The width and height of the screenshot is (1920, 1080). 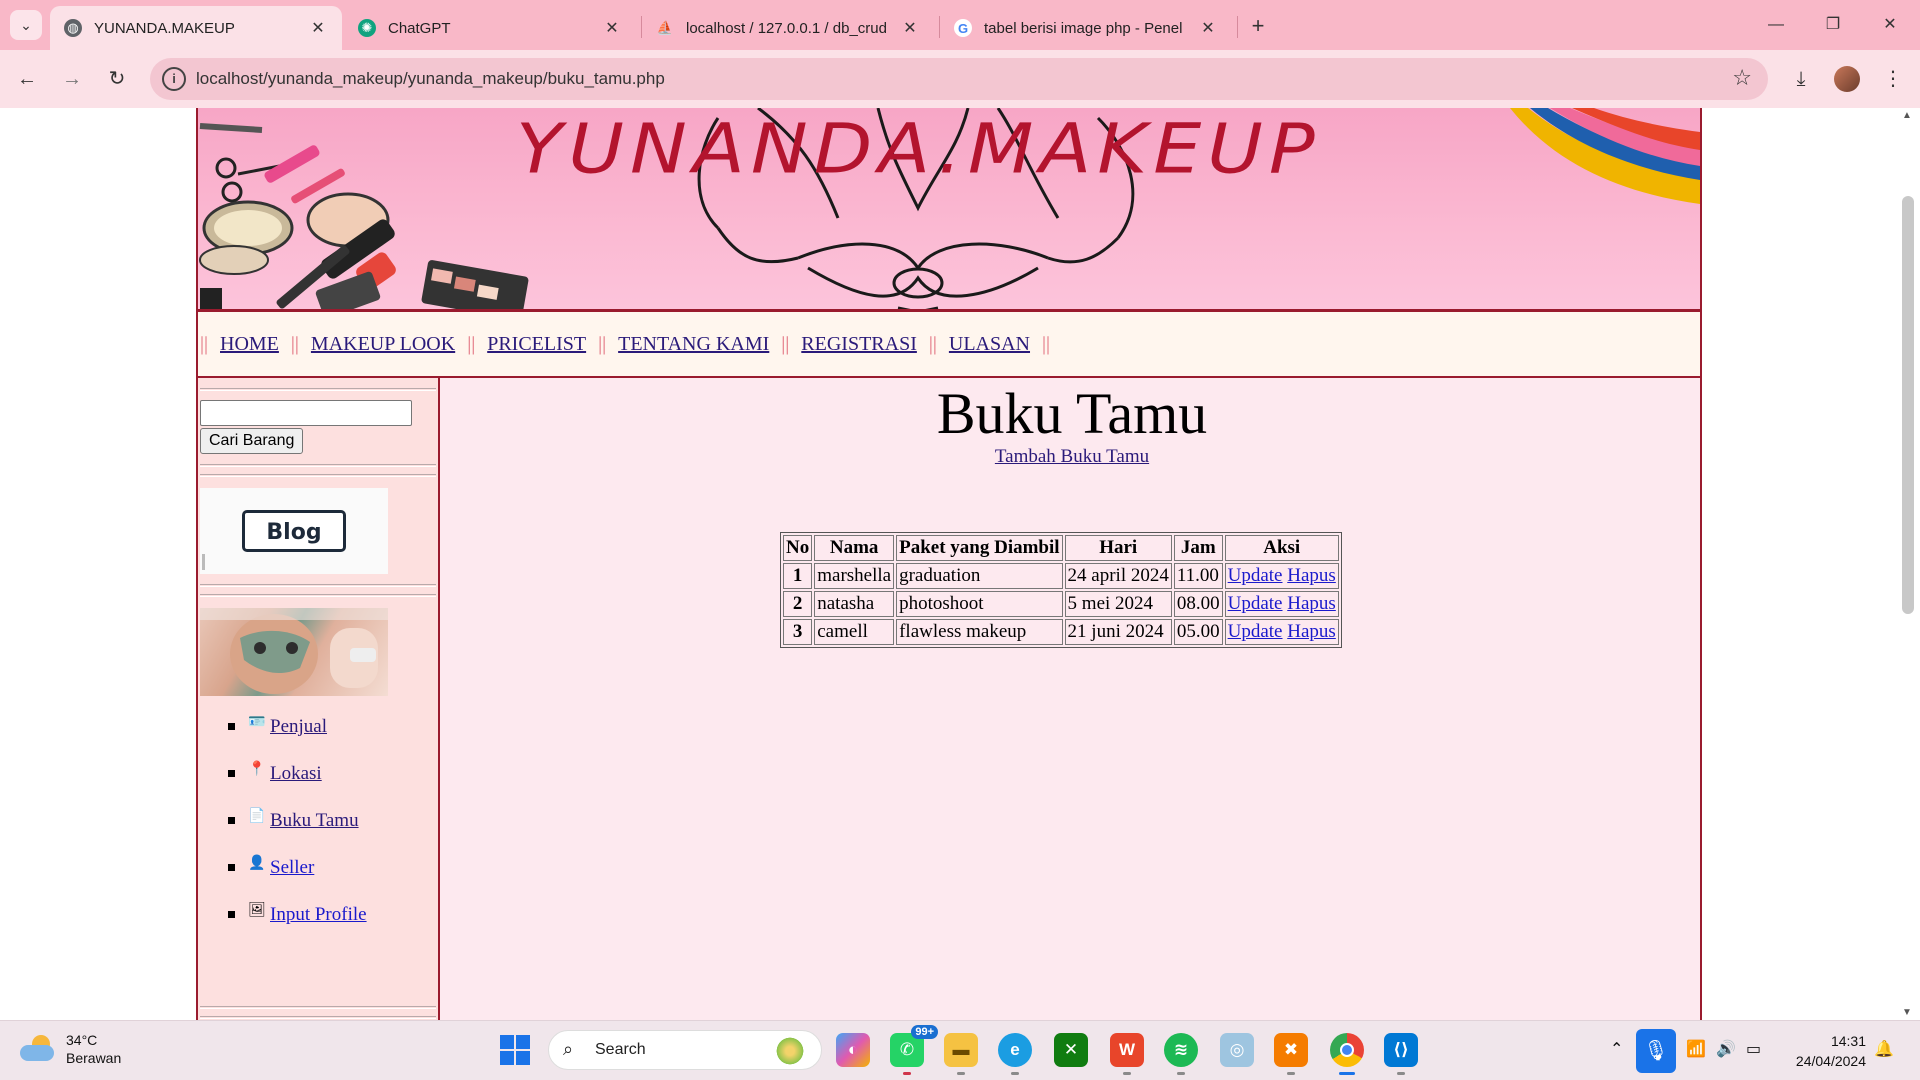 I want to click on file-explorer-icon: ▬, so click(x=961, y=1054).